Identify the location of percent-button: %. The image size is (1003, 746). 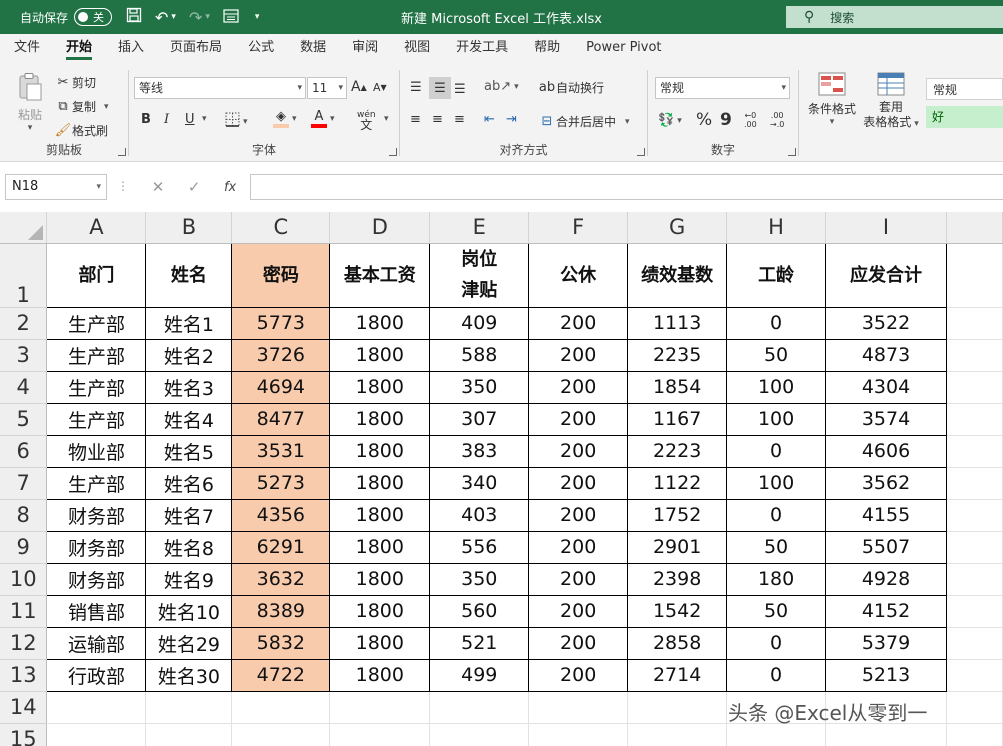
(704, 120).